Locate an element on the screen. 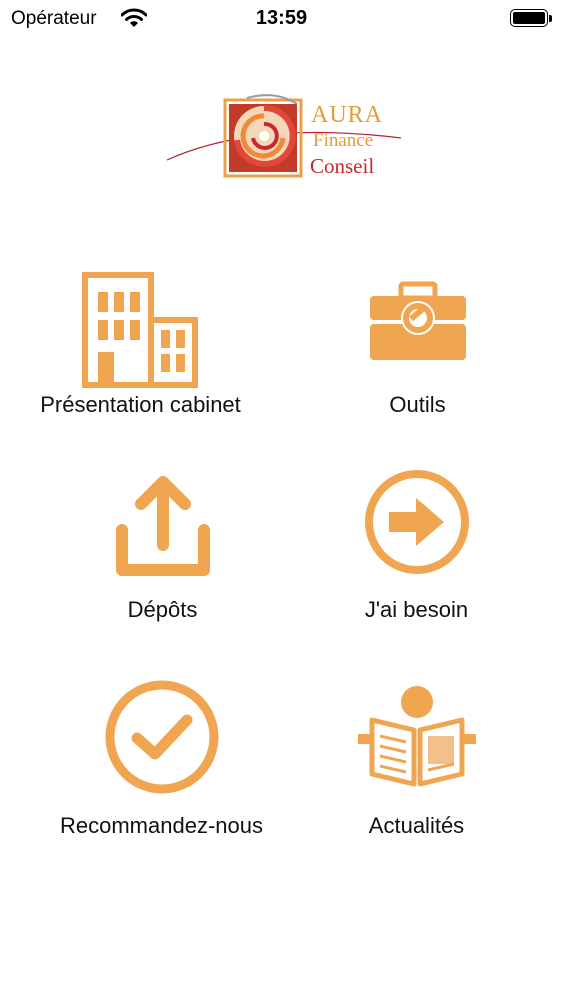 The height and width of the screenshot is (1000, 563). logo-text-conseil: Conseil is located at coordinates (342, 166).